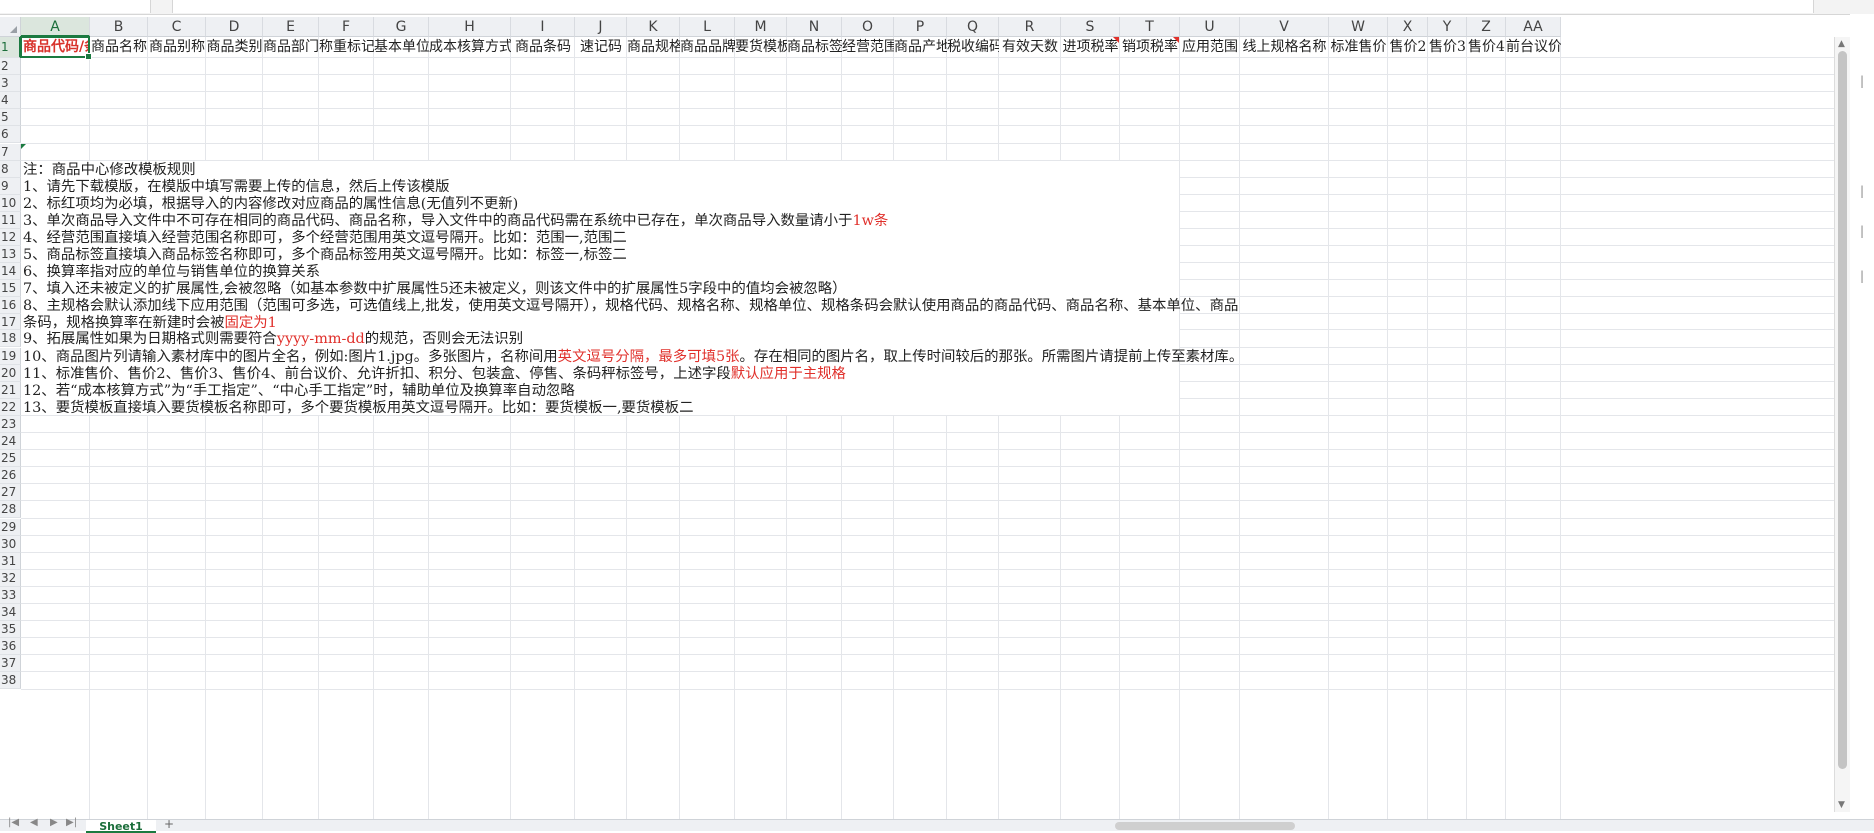 Image resolution: width=1874 pixels, height=833 pixels. Describe the element at coordinates (653, 47) in the screenshot. I see `header-cell-k: 商品规格` at that location.